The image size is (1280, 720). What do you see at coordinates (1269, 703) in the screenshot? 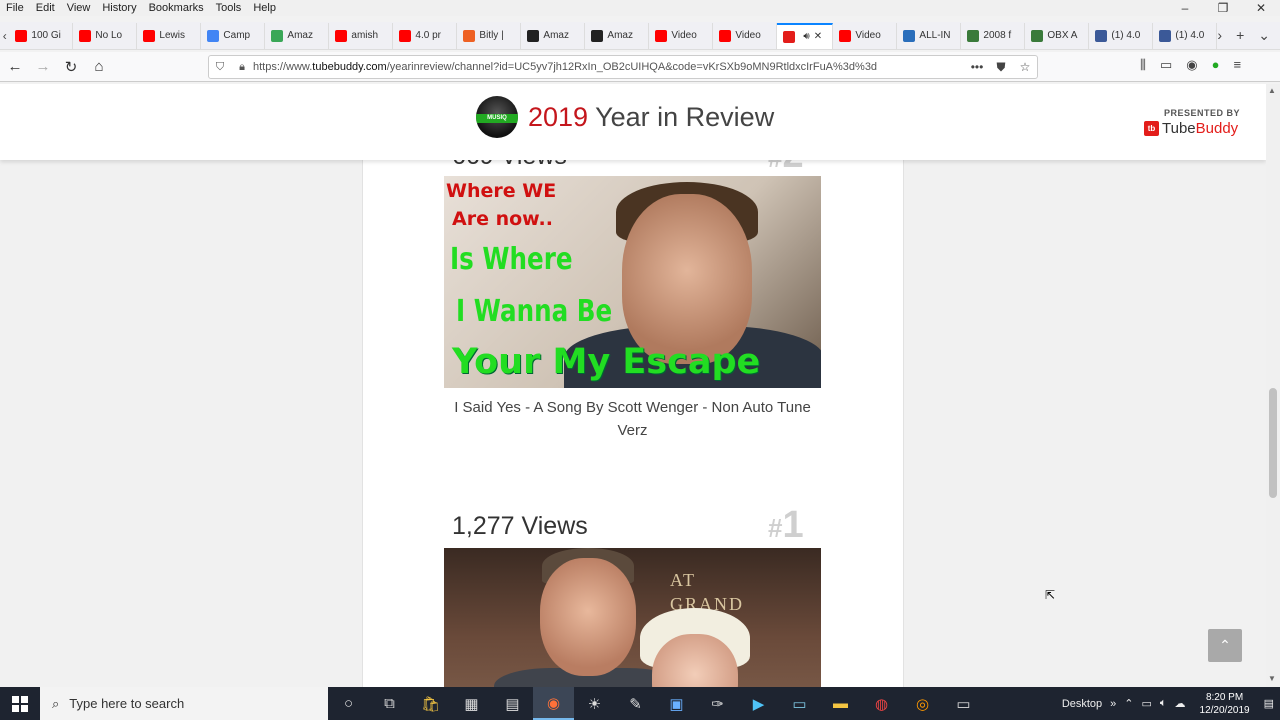
I see `notifications-icon: ▤` at bounding box center [1269, 703].